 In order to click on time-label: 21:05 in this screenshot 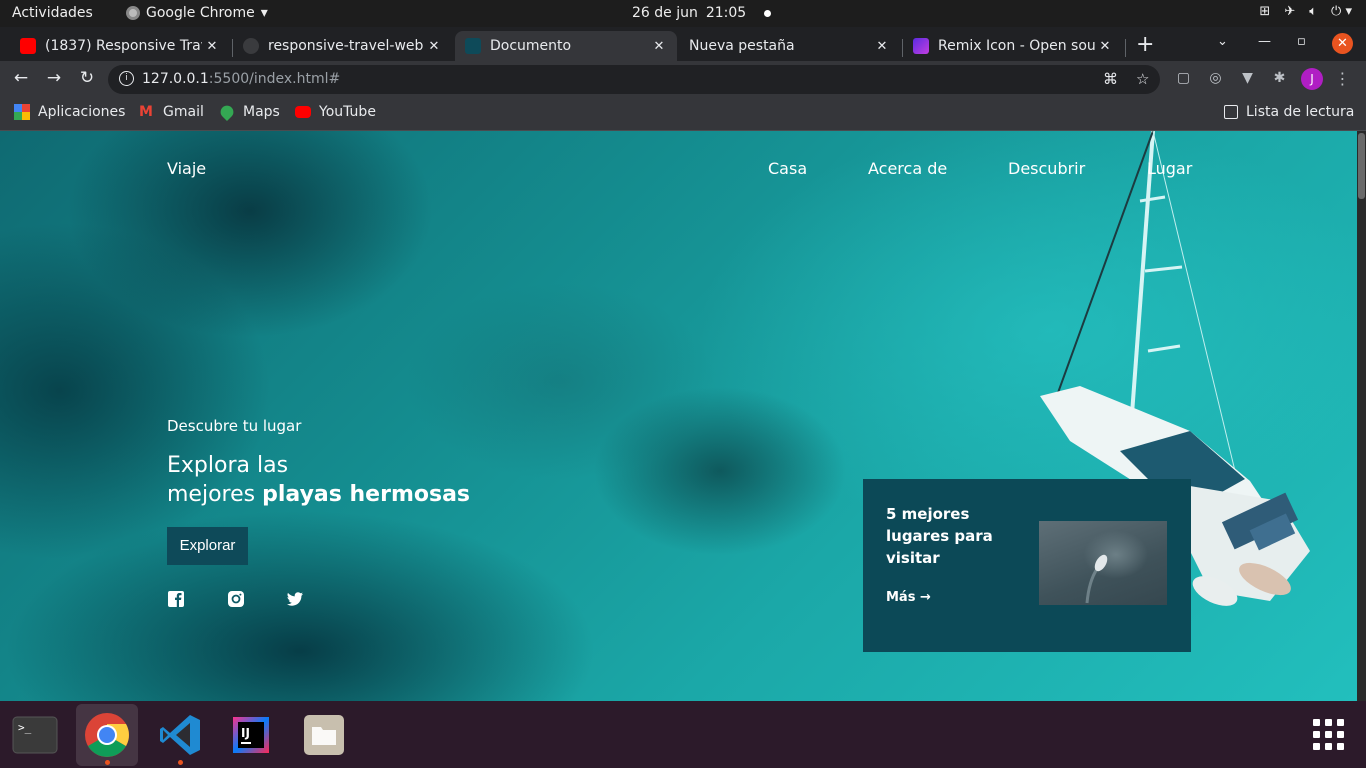, I will do `click(726, 13)`.